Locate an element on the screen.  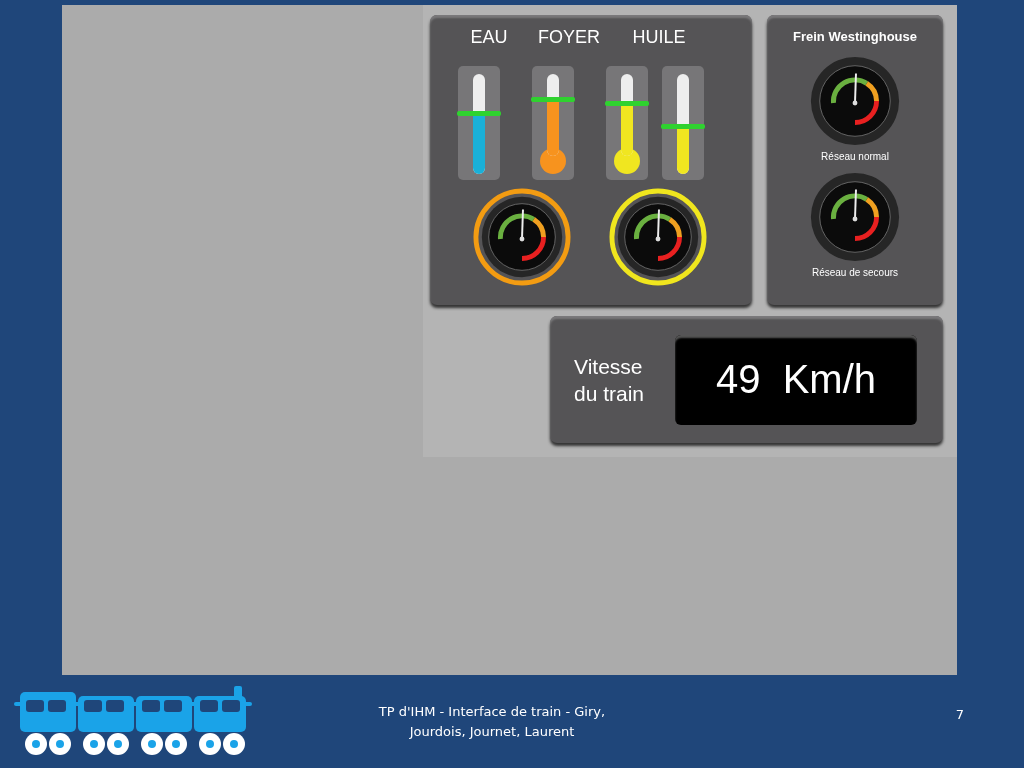
page-number: 7 is located at coordinates (959, 714).